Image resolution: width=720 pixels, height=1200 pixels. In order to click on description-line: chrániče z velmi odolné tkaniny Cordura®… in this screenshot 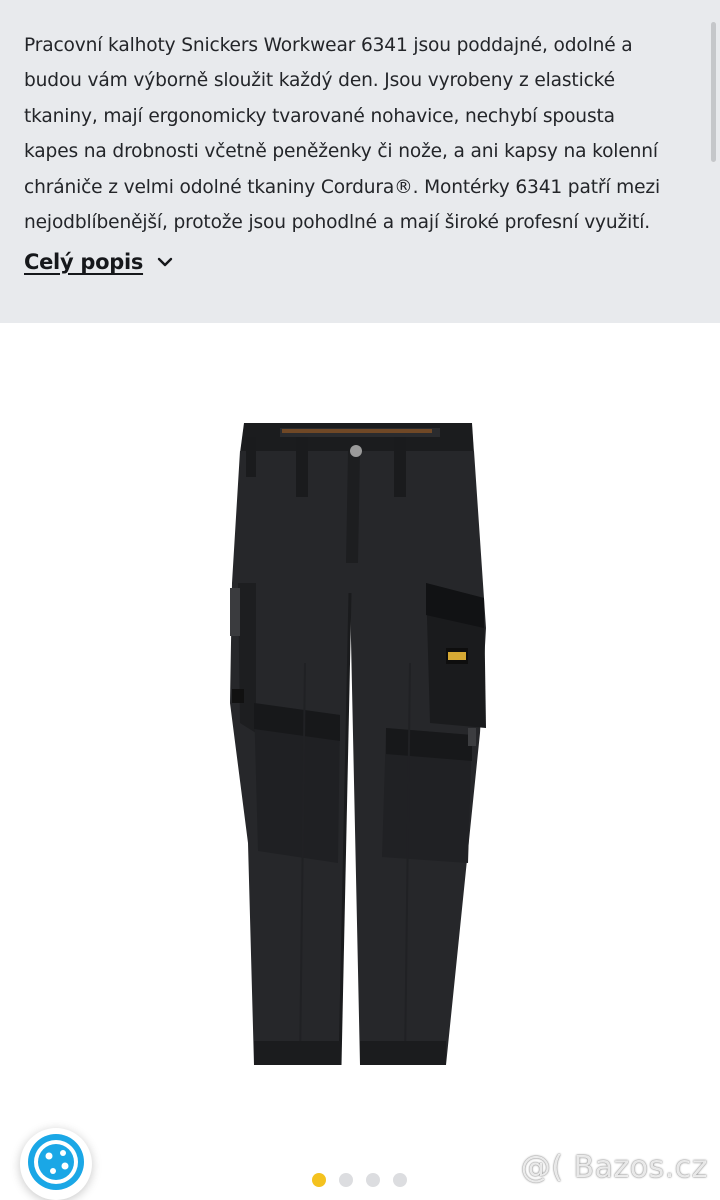, I will do `click(342, 187)`.